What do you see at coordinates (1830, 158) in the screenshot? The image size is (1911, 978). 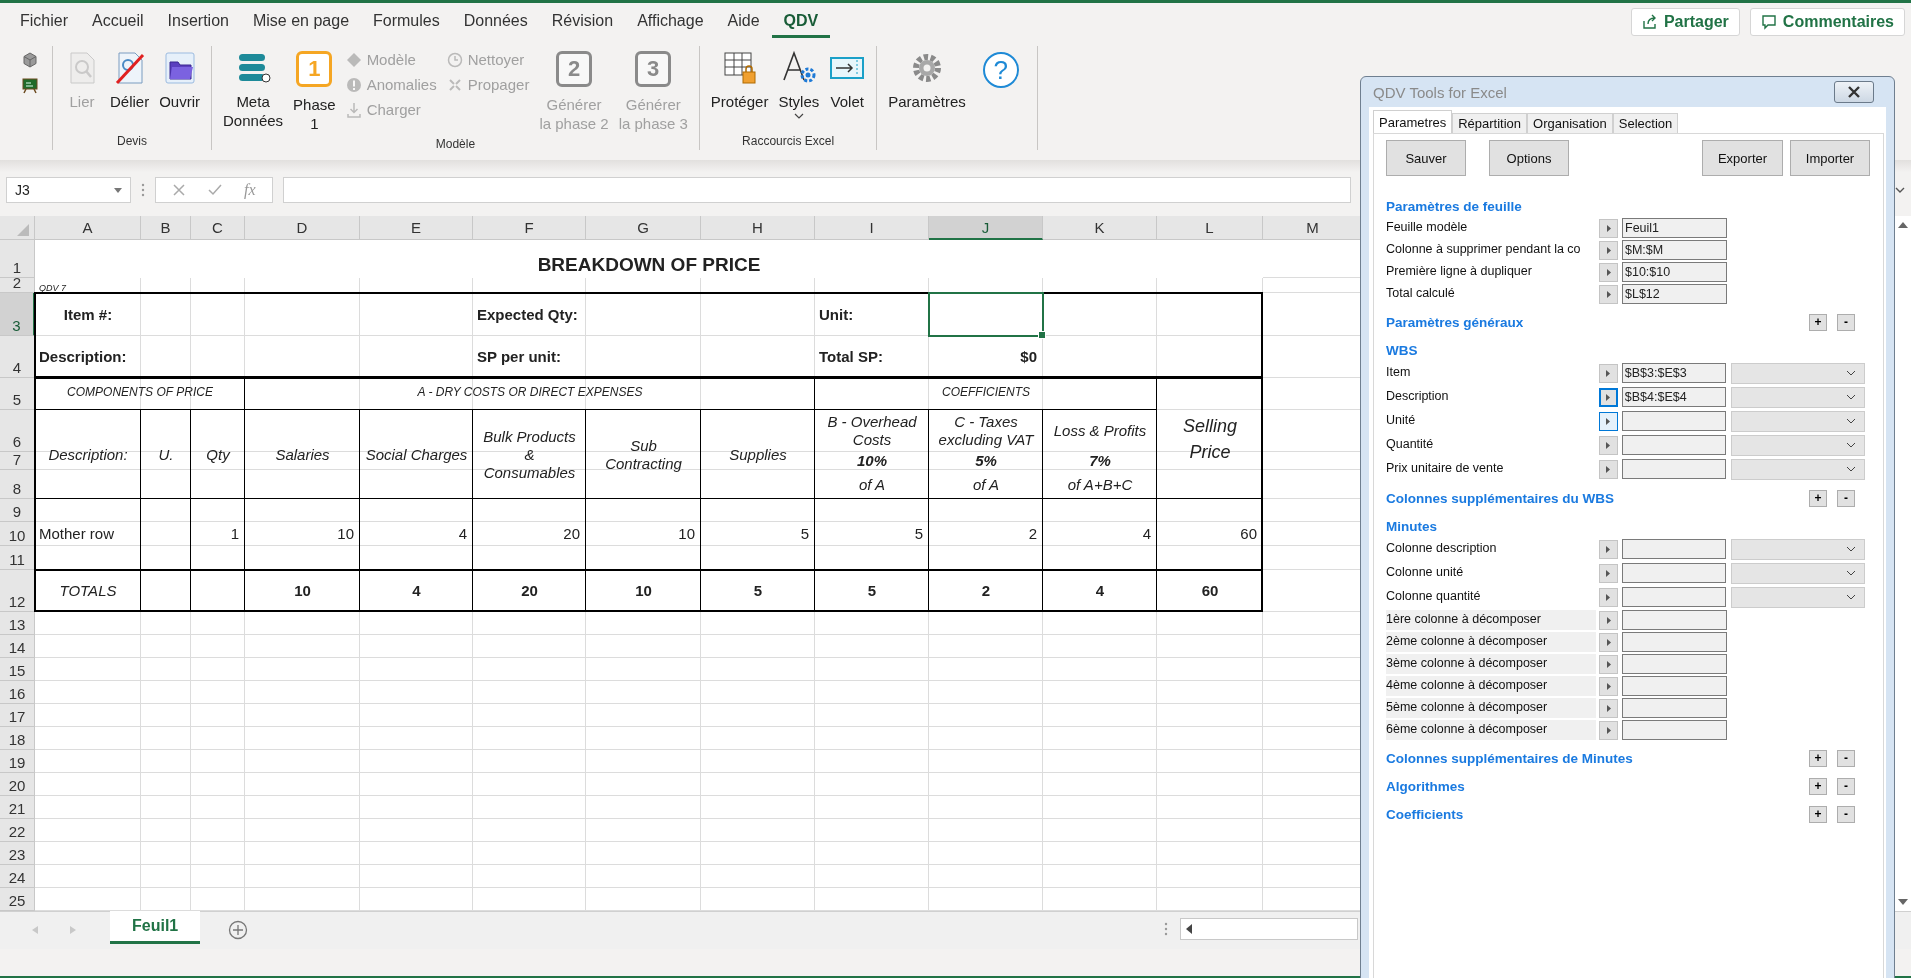 I see `action-button: Importer` at bounding box center [1830, 158].